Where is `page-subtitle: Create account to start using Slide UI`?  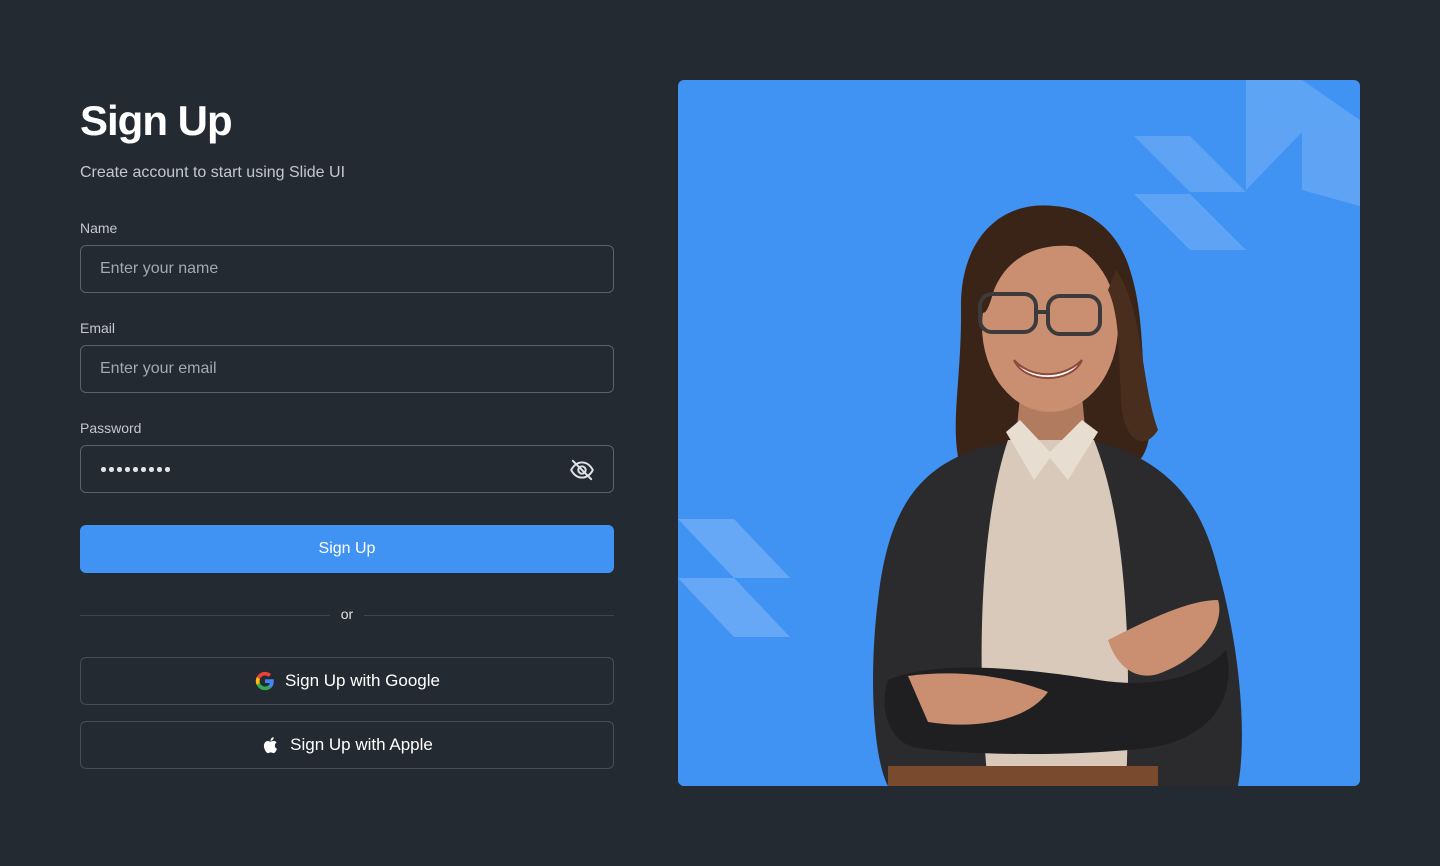 page-subtitle: Create account to start using Slide UI is located at coordinates (213, 172).